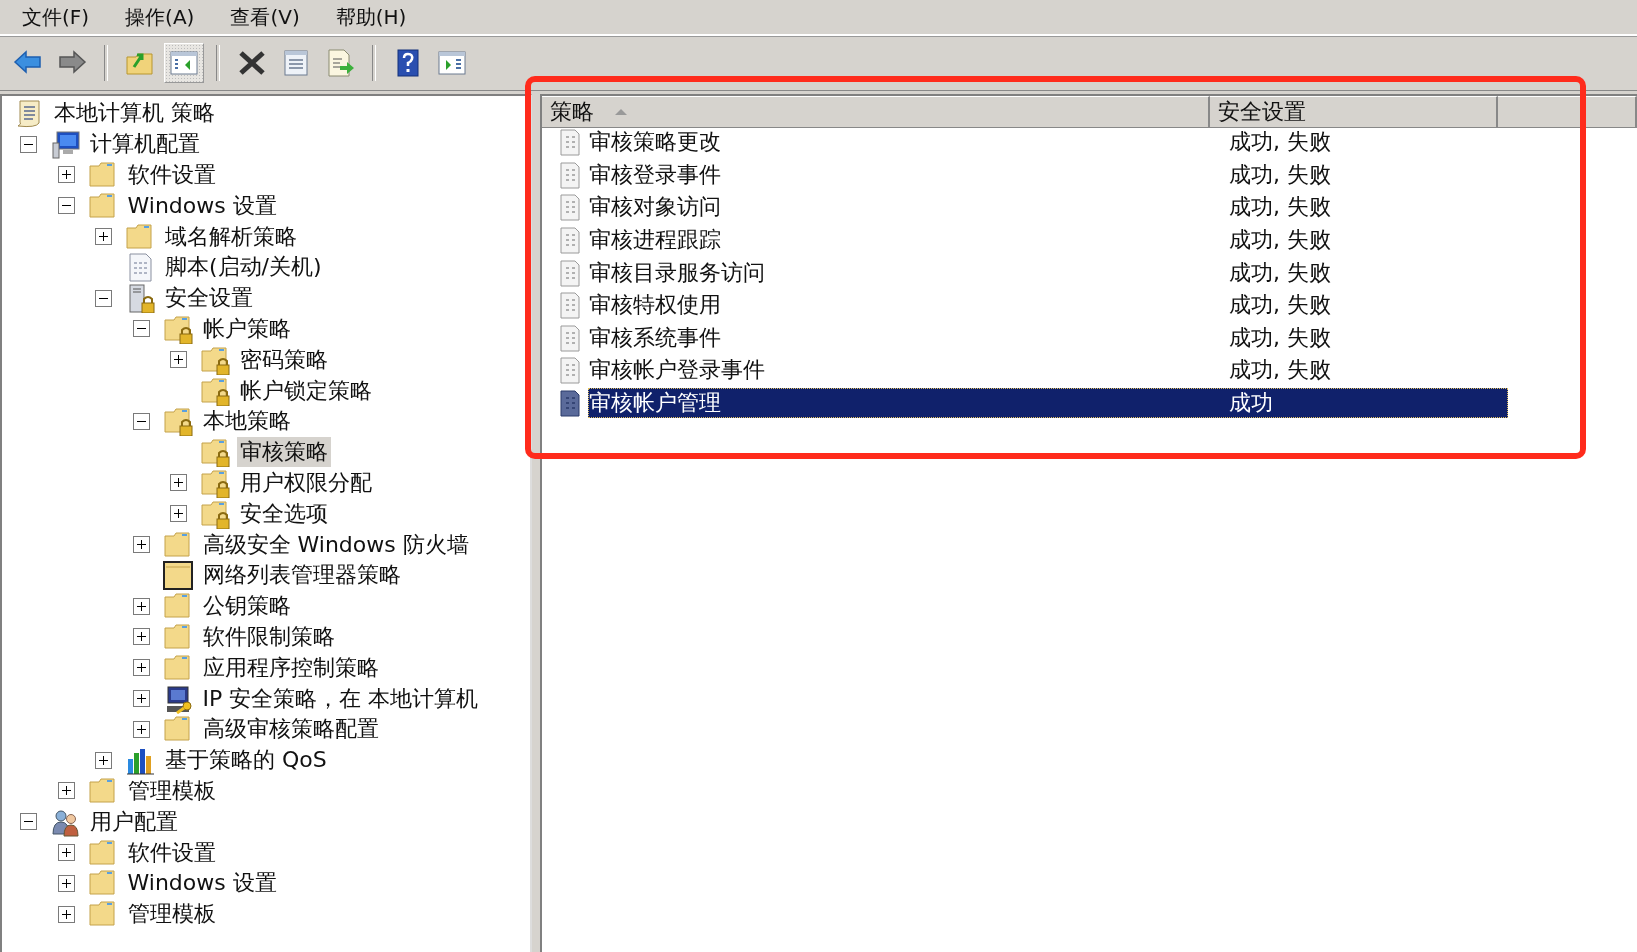 The image size is (1637, 952). What do you see at coordinates (246, 760) in the screenshot?
I see `tree-item: 基于策略的 QoS` at bounding box center [246, 760].